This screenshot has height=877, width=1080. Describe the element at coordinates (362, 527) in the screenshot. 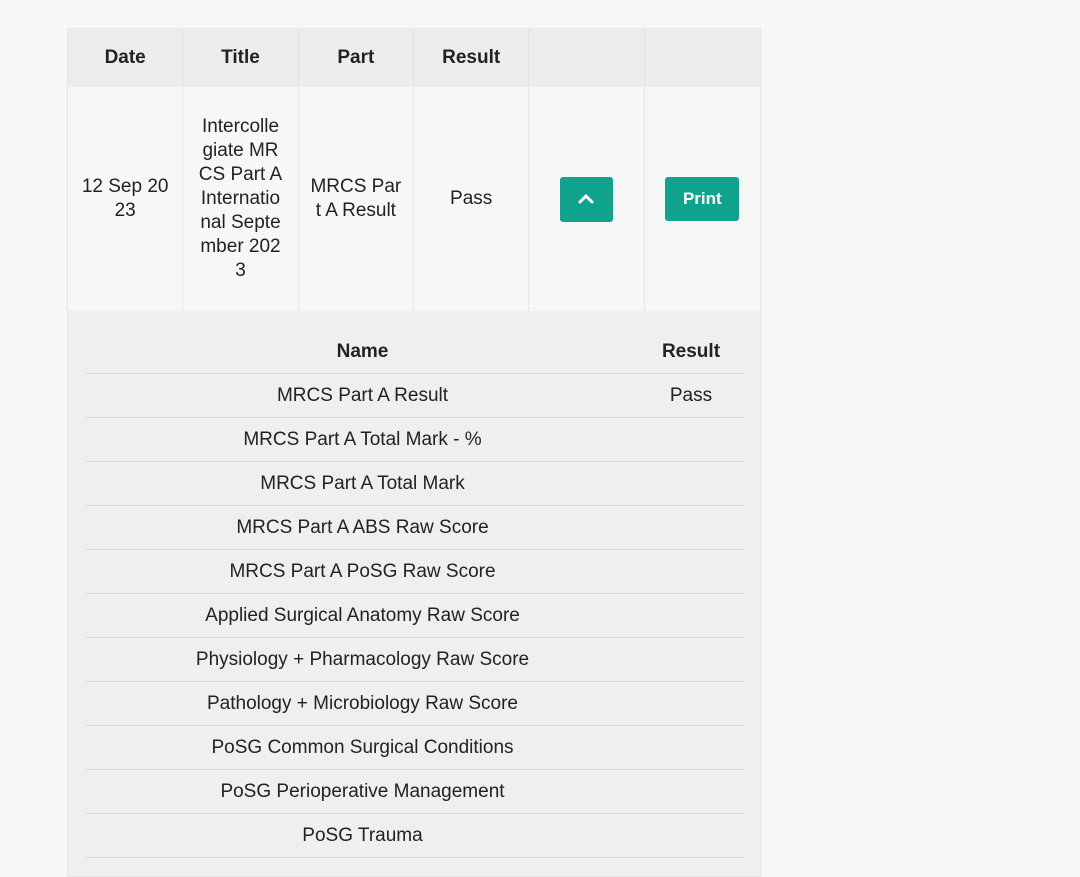

I see `detail-row-name: MRCS Part A ABS Raw Score` at that location.